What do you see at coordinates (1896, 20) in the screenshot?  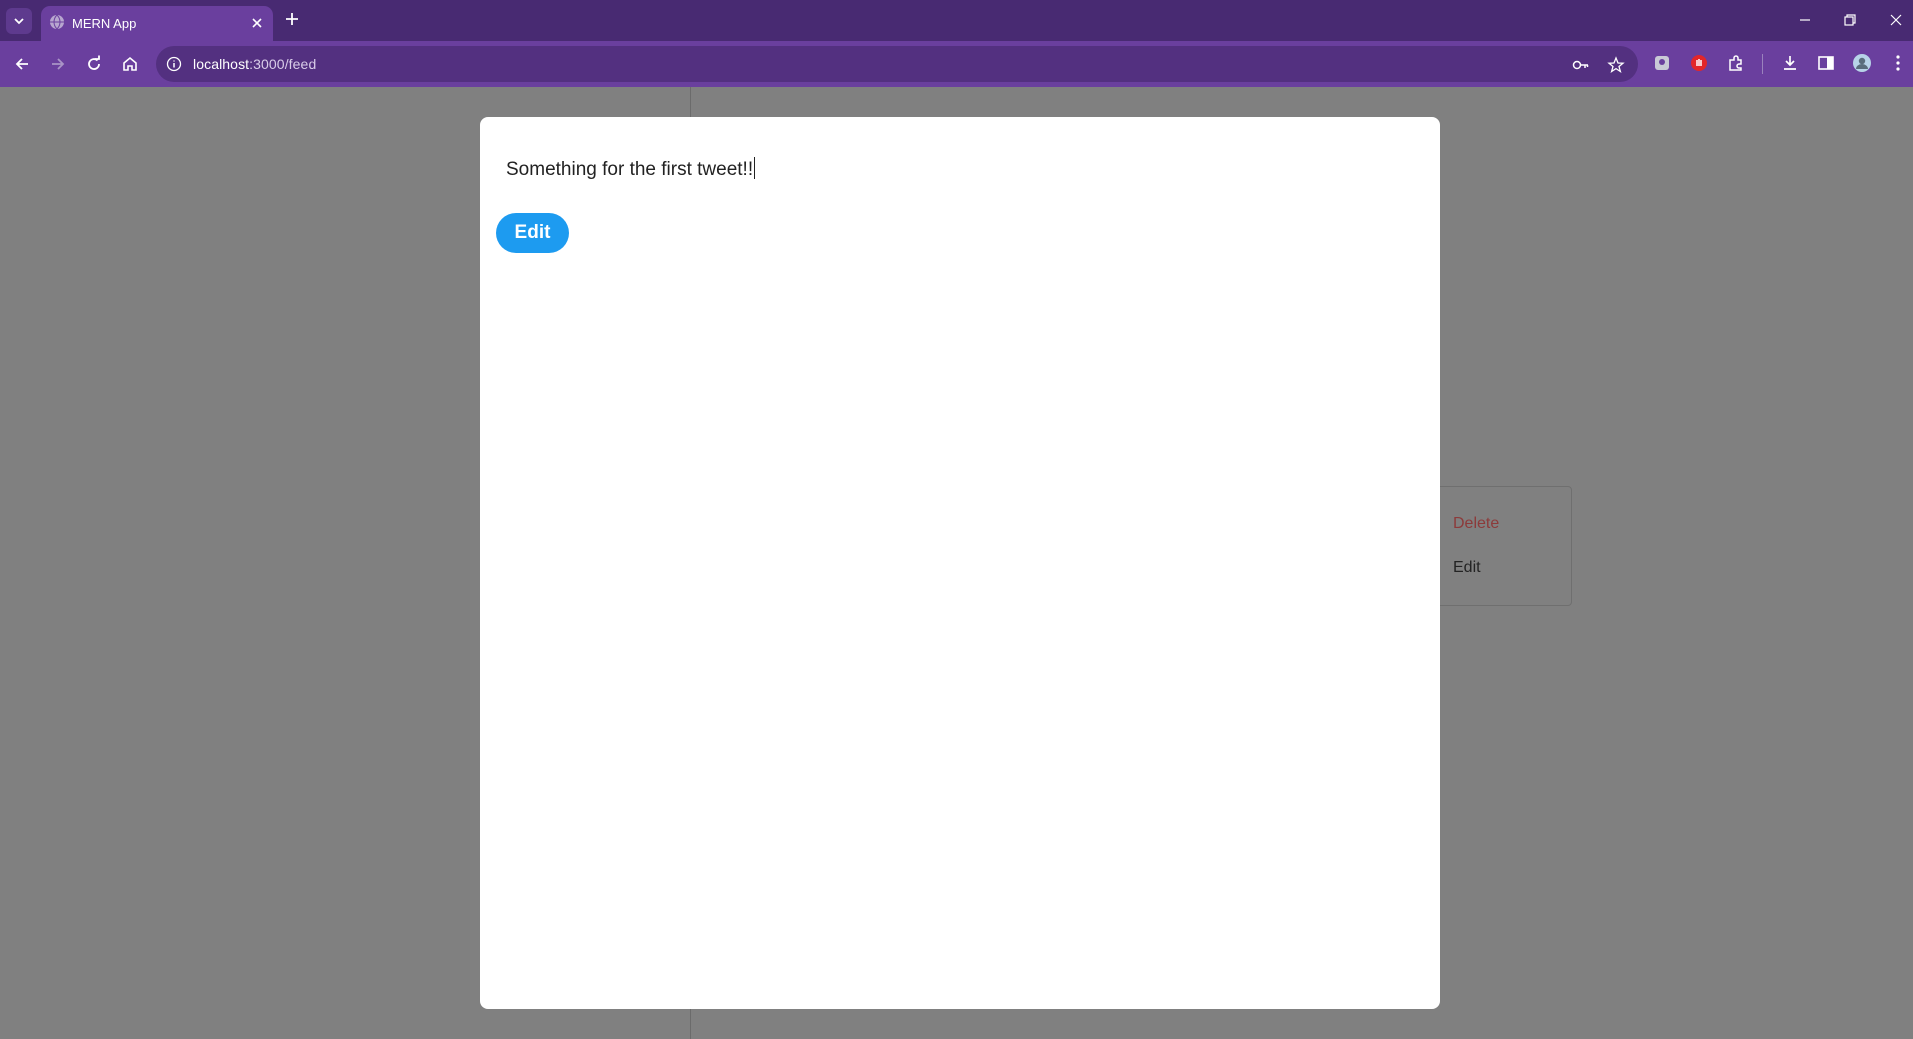 I see `window-close-icon` at bounding box center [1896, 20].